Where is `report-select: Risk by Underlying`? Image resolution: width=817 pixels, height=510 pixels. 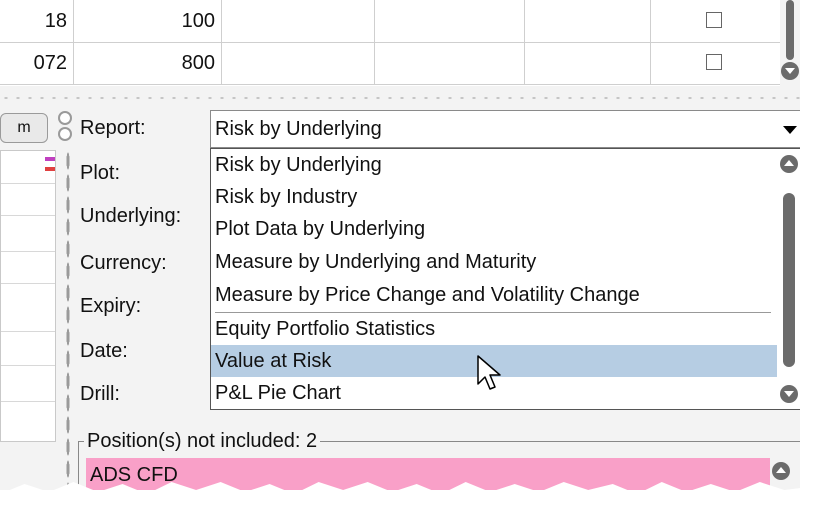
report-select: Risk by Underlying is located at coordinates (505, 129).